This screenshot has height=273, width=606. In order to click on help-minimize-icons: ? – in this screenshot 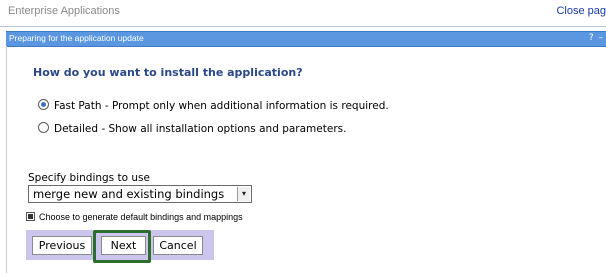, I will do `click(596, 38)`.